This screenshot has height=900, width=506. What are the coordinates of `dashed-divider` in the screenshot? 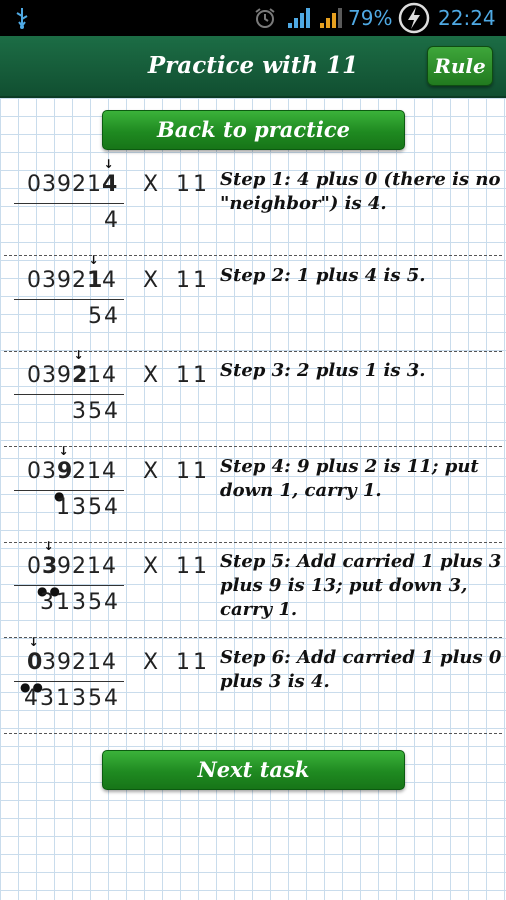 It's located at (253, 733).